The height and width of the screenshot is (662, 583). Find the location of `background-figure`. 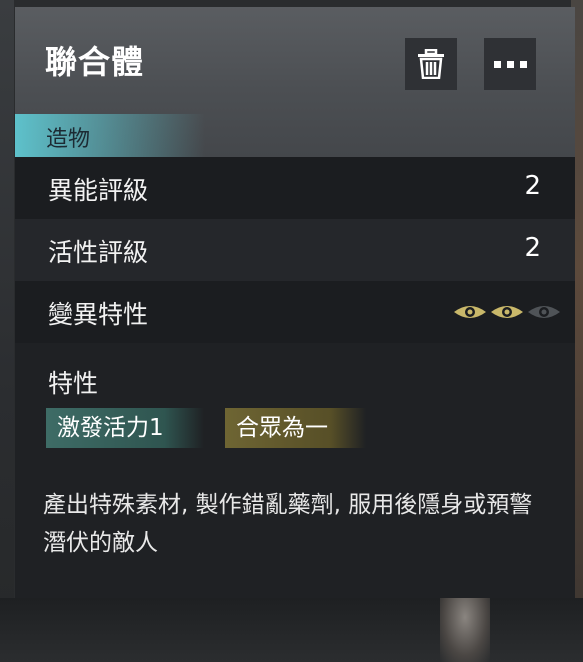

background-figure is located at coordinates (465, 630).